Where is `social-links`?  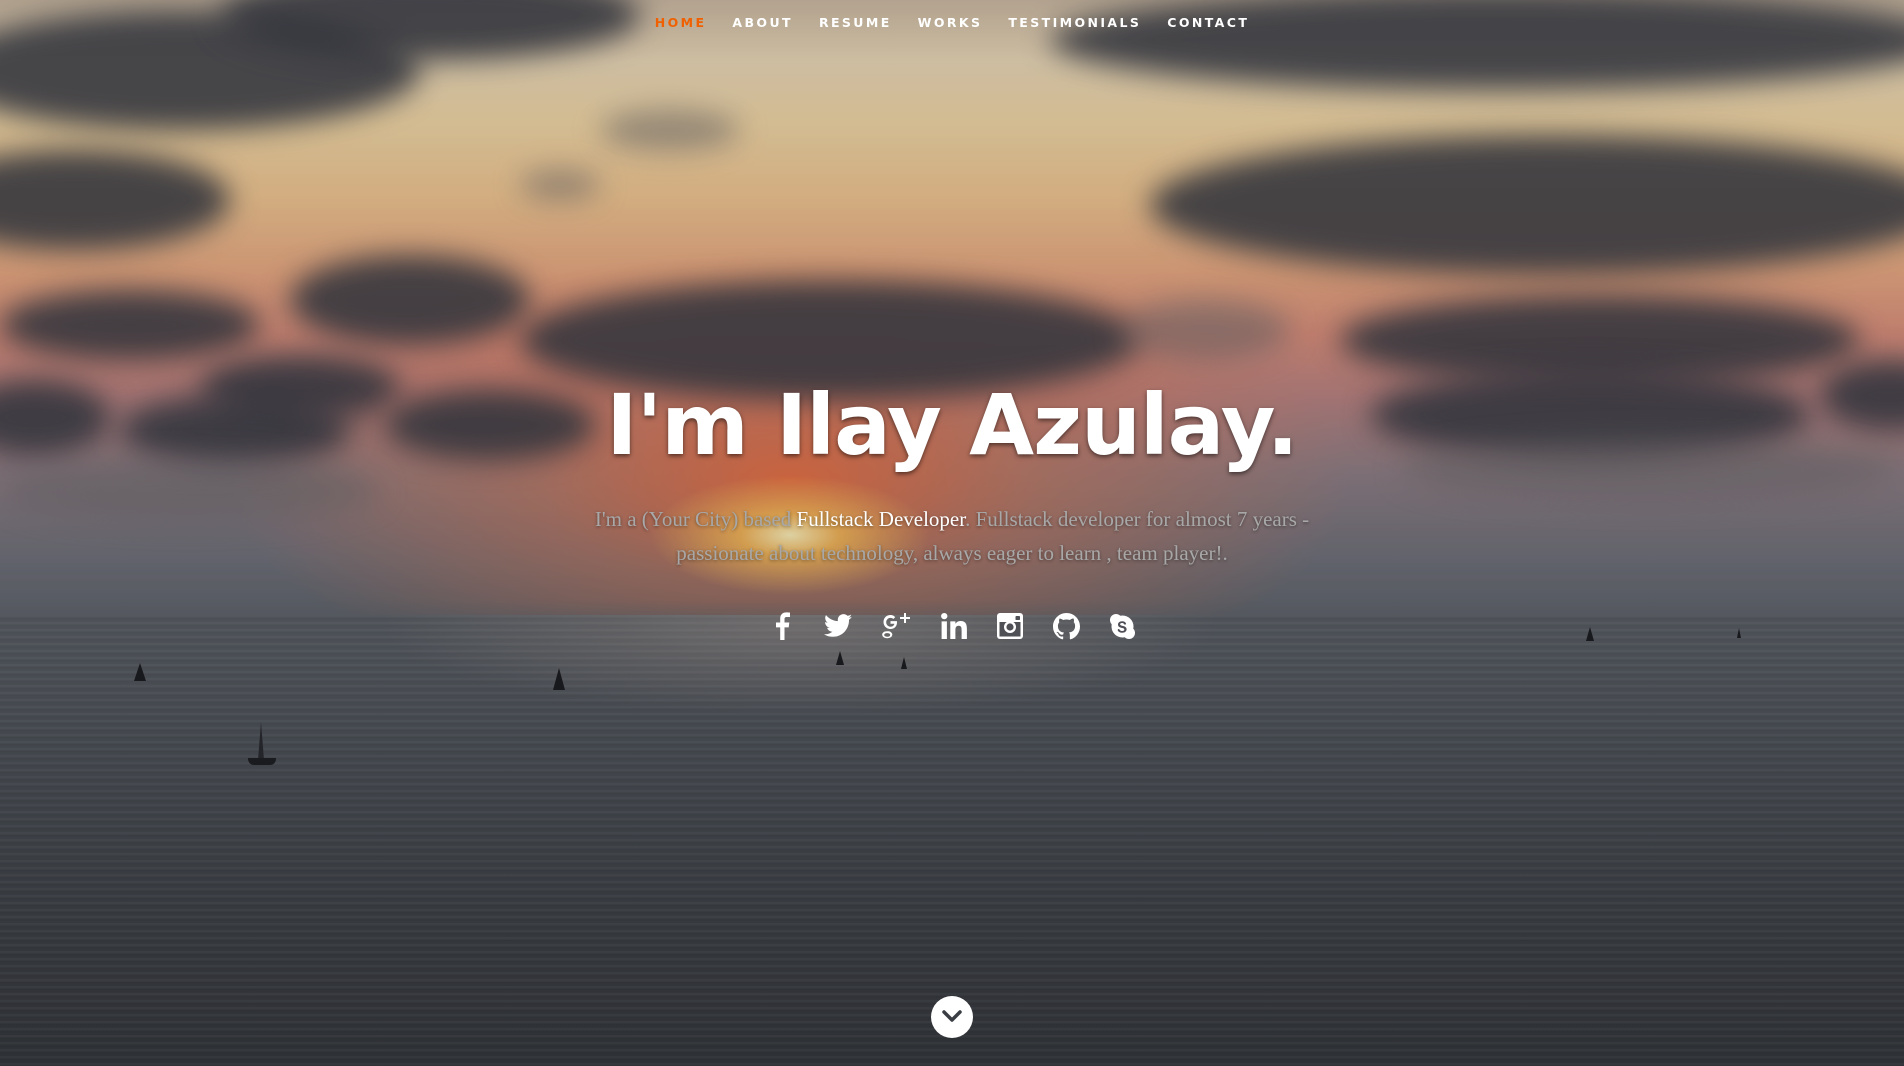
social-links is located at coordinates (952, 626).